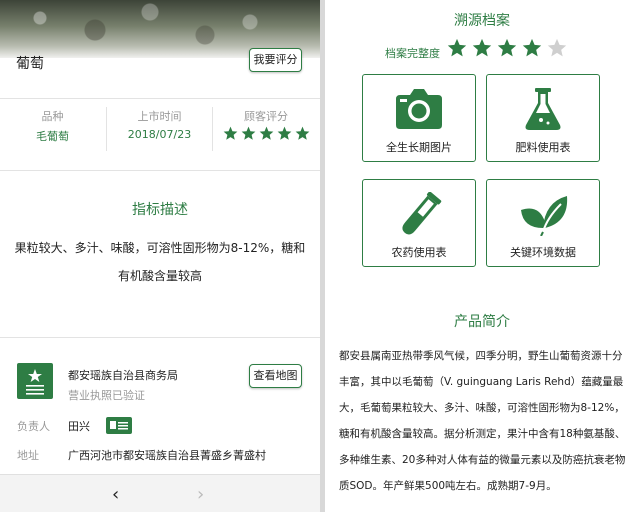 The image size is (639, 512). I want to click on owner-label: 负责人, so click(33, 426).